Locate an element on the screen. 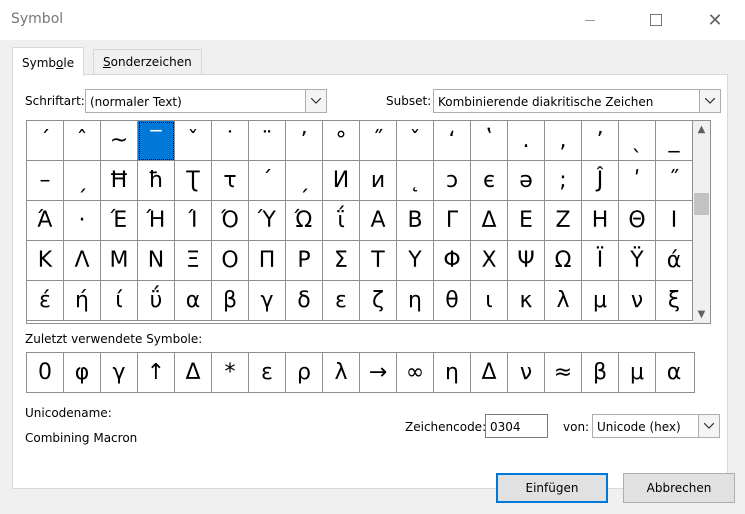 This screenshot has width=745, height=514. symbol-cell: δ is located at coordinates (304, 301).